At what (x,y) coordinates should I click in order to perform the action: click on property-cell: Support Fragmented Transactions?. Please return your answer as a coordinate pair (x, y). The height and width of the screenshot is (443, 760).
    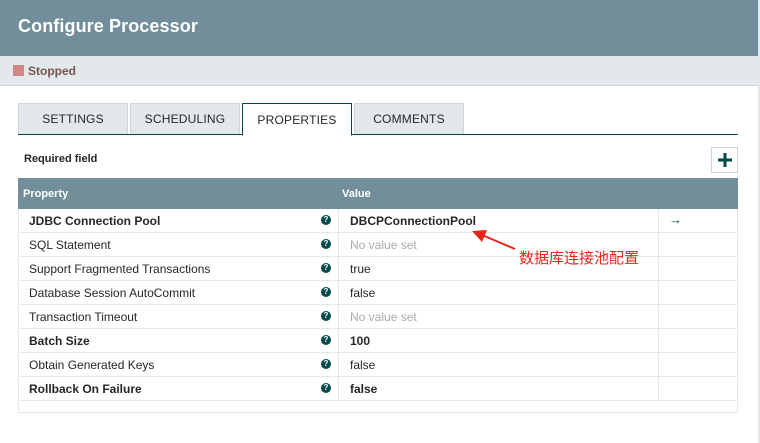
    Looking at the image, I should click on (179, 268).